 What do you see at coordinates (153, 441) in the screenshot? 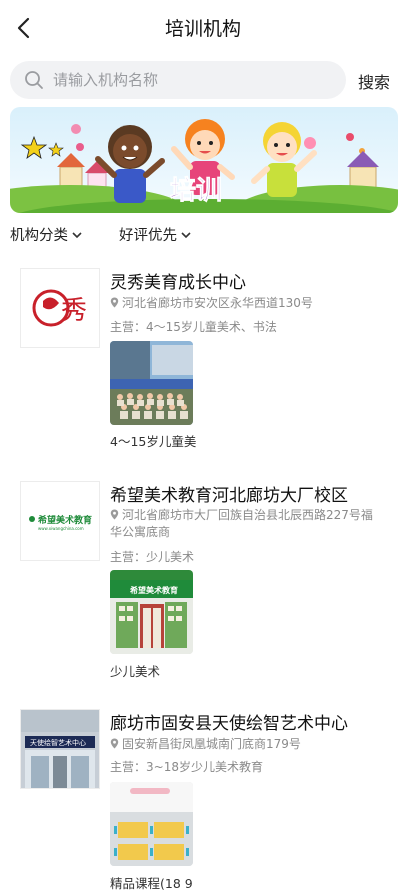
I see `course-caption: 4～15岁儿童美` at bounding box center [153, 441].